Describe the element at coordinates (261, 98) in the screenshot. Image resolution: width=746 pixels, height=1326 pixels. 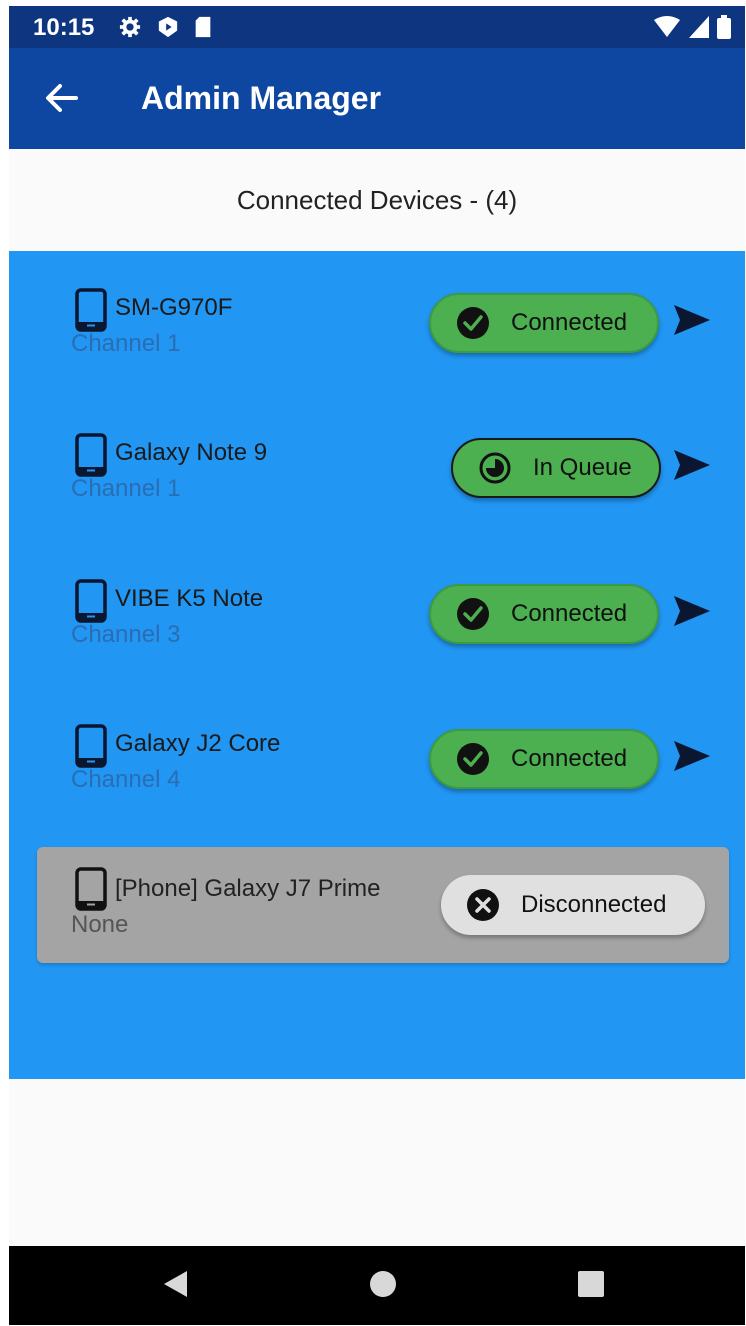
I see `page-title: Admin Manager` at that location.